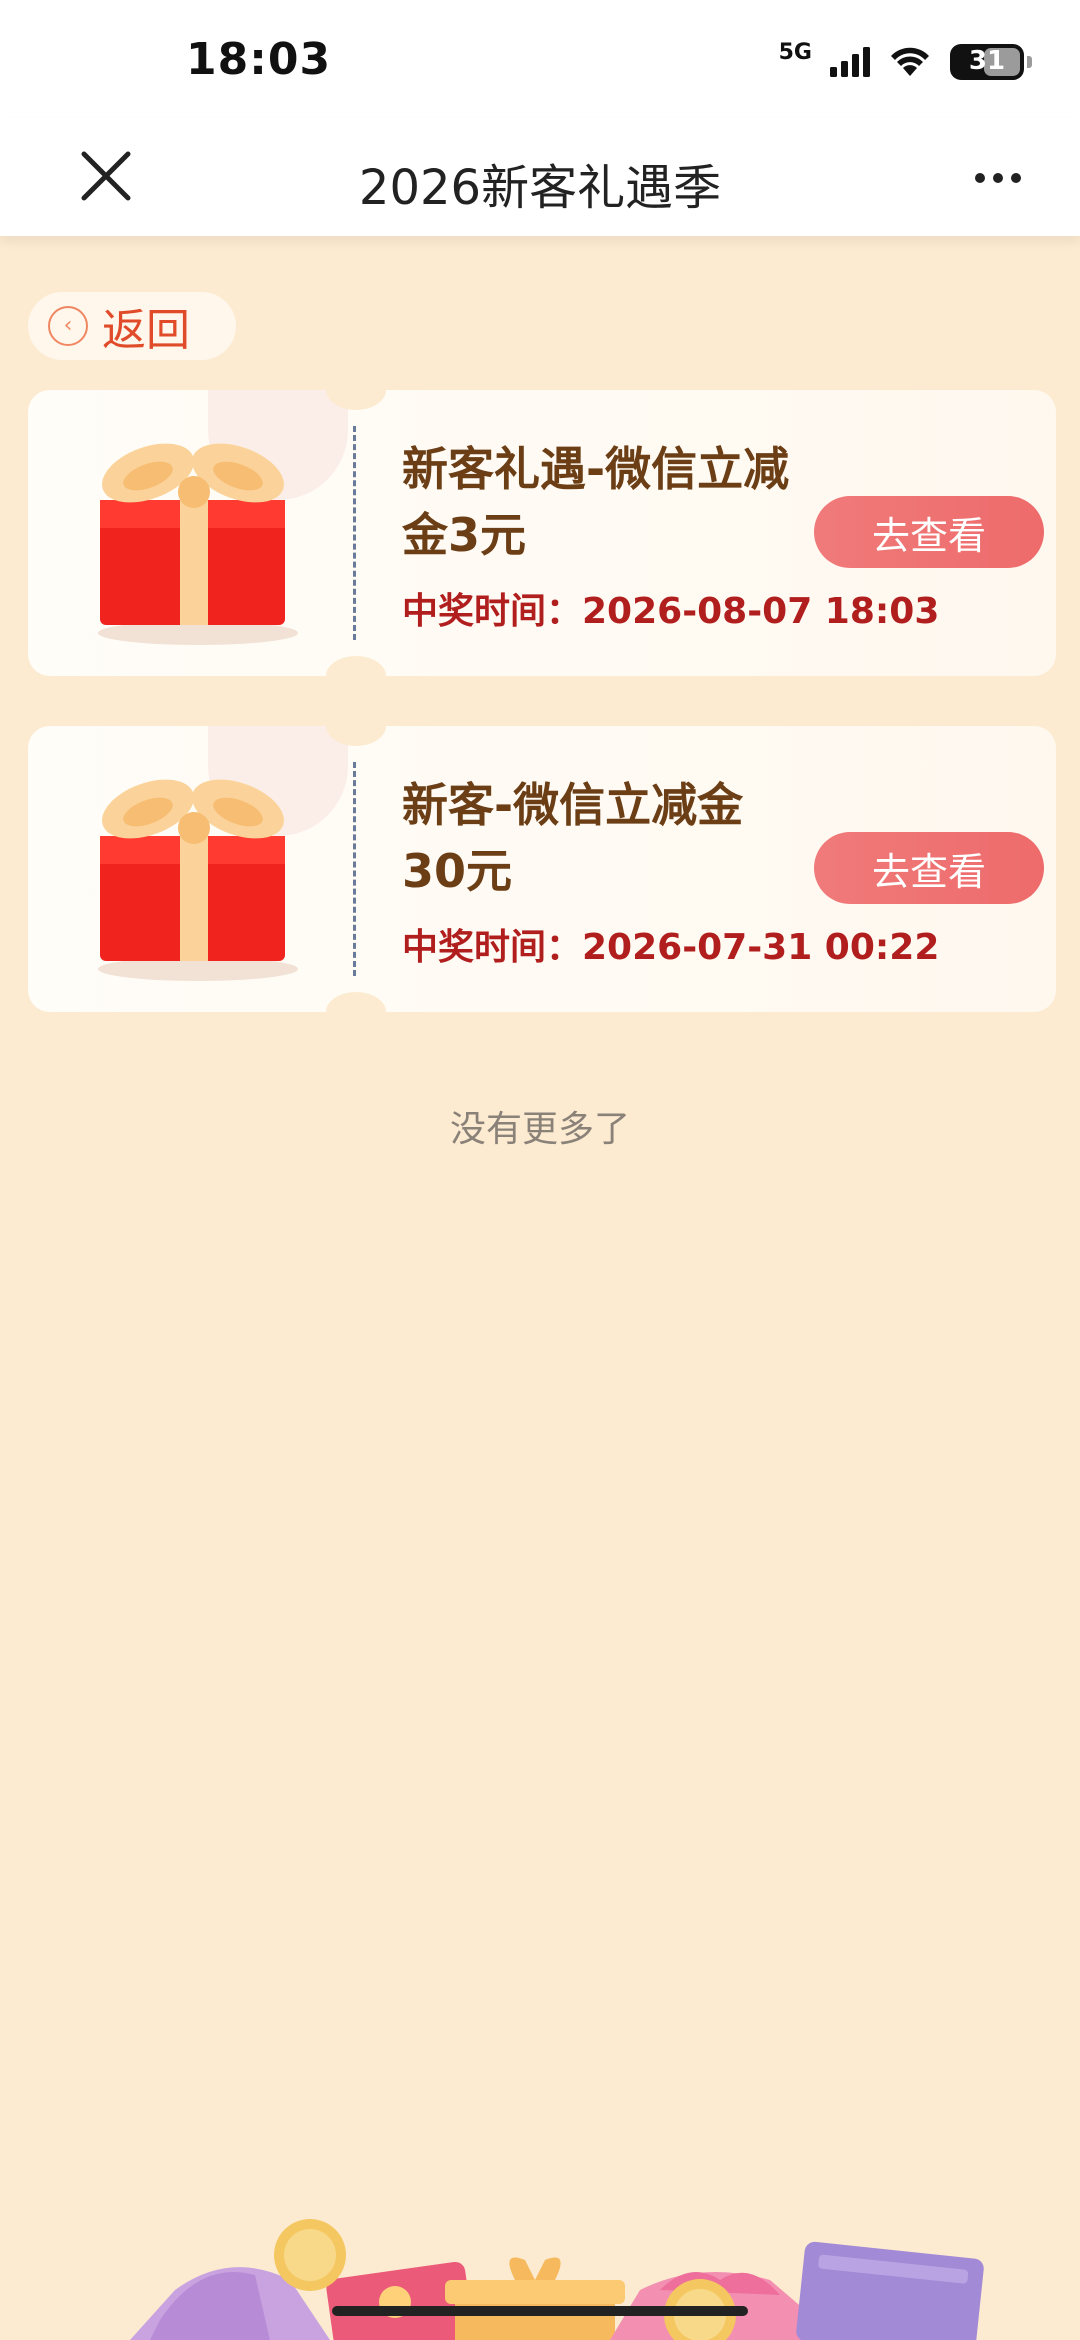 This screenshot has width=1080, height=2340. I want to click on home-indicator, so click(540, 2311).